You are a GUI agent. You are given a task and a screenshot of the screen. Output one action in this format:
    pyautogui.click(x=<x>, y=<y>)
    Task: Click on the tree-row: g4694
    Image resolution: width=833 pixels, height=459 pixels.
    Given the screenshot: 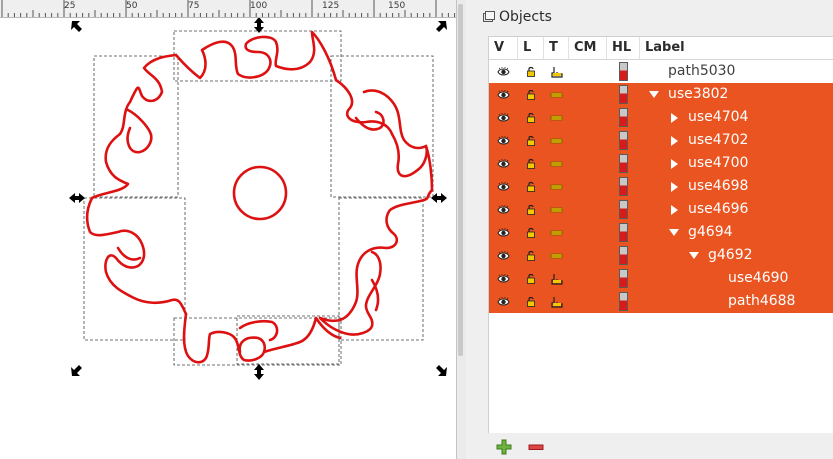 What is the action you would take?
    pyautogui.click(x=661, y=232)
    